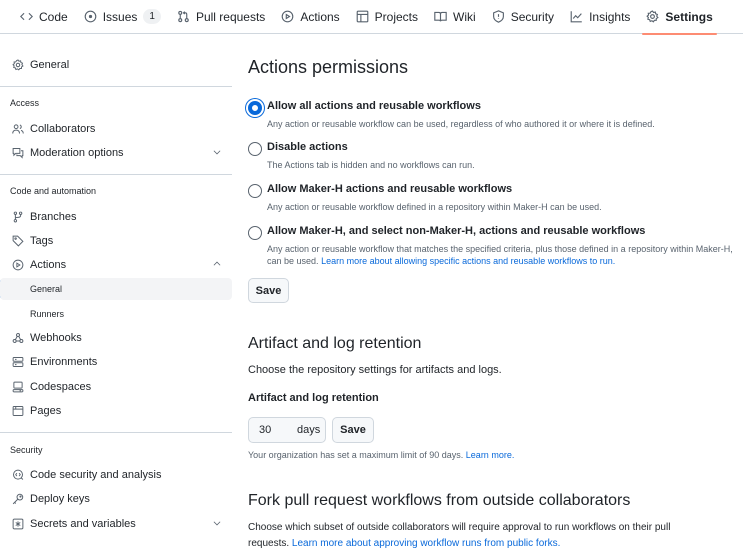  I want to click on tag-icon, so click(18, 241).